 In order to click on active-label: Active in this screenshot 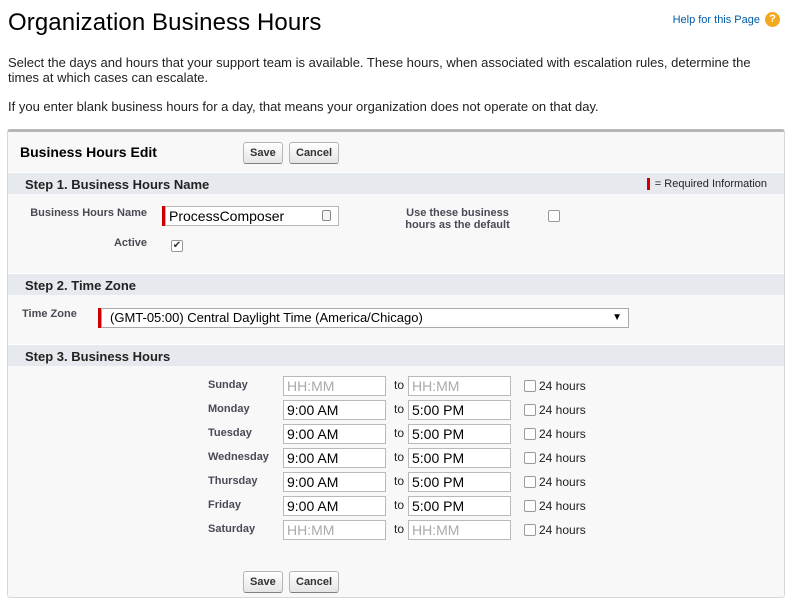, I will do `click(130, 243)`.